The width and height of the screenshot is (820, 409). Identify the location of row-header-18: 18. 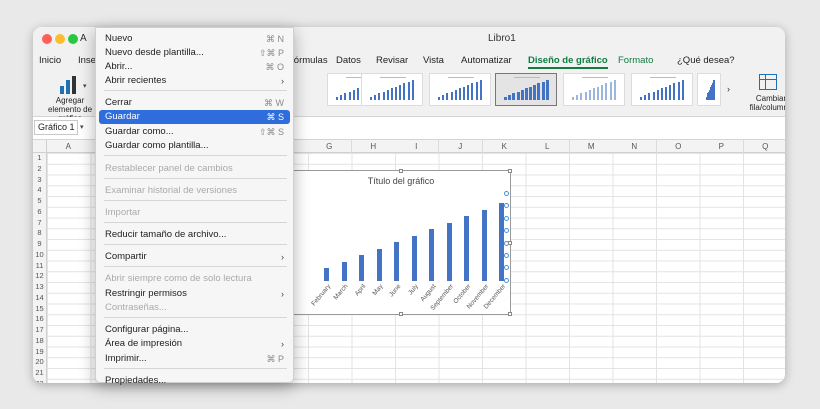
(40, 341).